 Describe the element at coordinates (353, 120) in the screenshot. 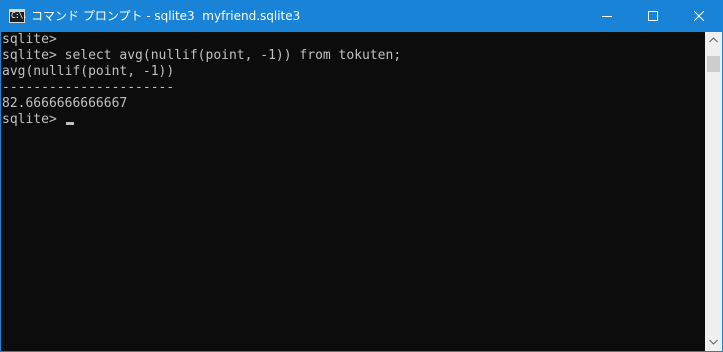

I see `prompt-line: sqlite>` at that location.